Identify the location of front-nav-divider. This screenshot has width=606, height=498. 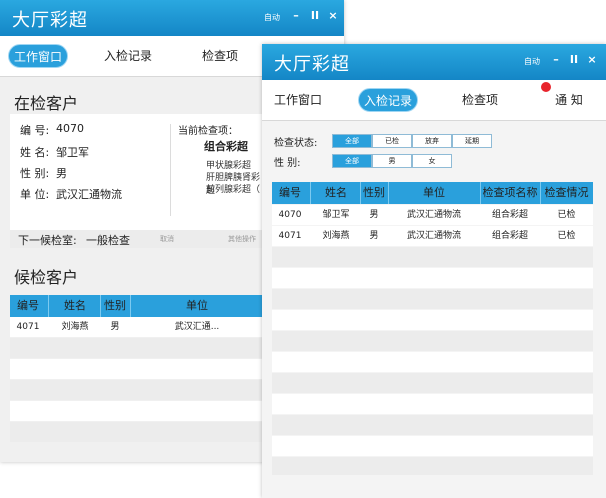
(434, 120).